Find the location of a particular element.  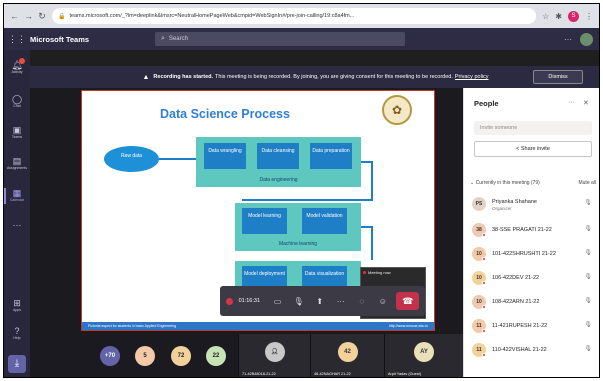

box-data-cleansing: Data cleansing is located at coordinates (278, 156).